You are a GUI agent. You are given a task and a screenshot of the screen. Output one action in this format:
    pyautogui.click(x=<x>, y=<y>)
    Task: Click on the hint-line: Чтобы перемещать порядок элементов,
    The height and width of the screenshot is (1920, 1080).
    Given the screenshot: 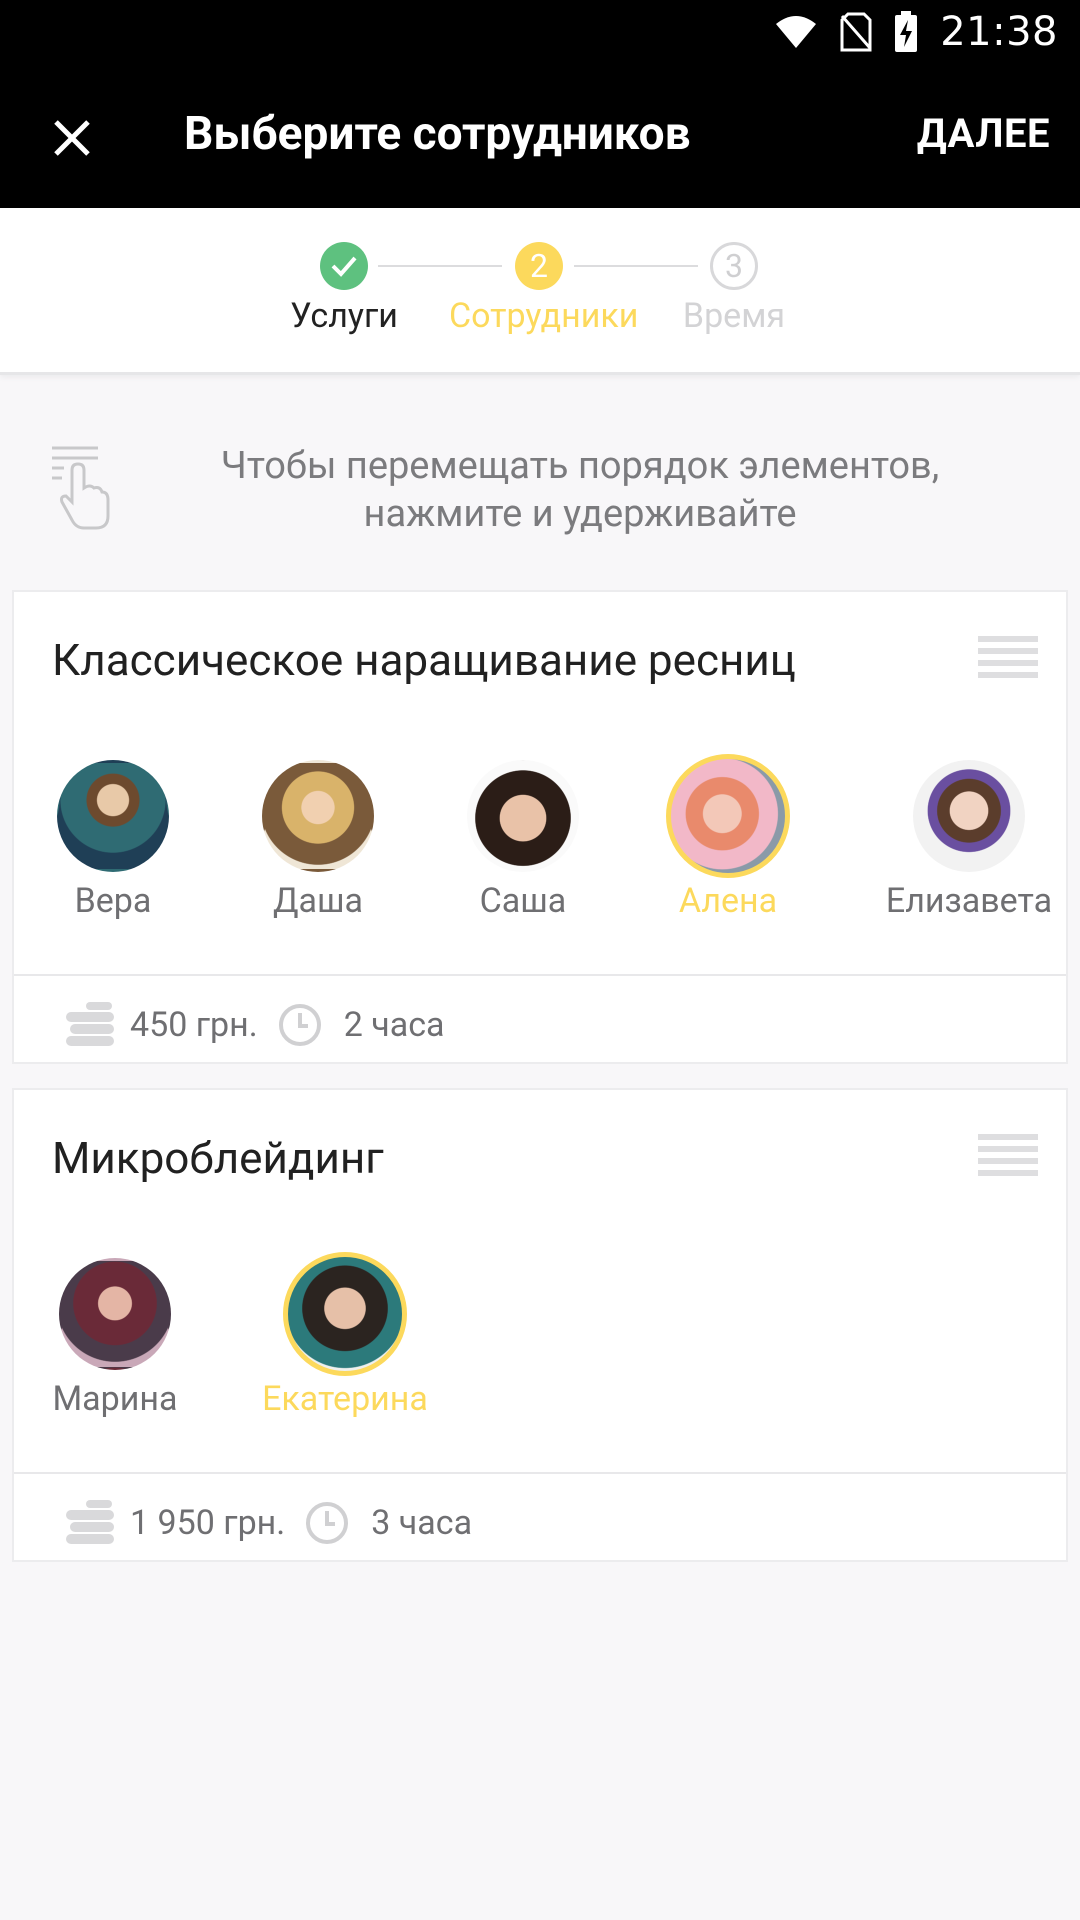 What is the action you would take?
    pyautogui.click(x=580, y=466)
    